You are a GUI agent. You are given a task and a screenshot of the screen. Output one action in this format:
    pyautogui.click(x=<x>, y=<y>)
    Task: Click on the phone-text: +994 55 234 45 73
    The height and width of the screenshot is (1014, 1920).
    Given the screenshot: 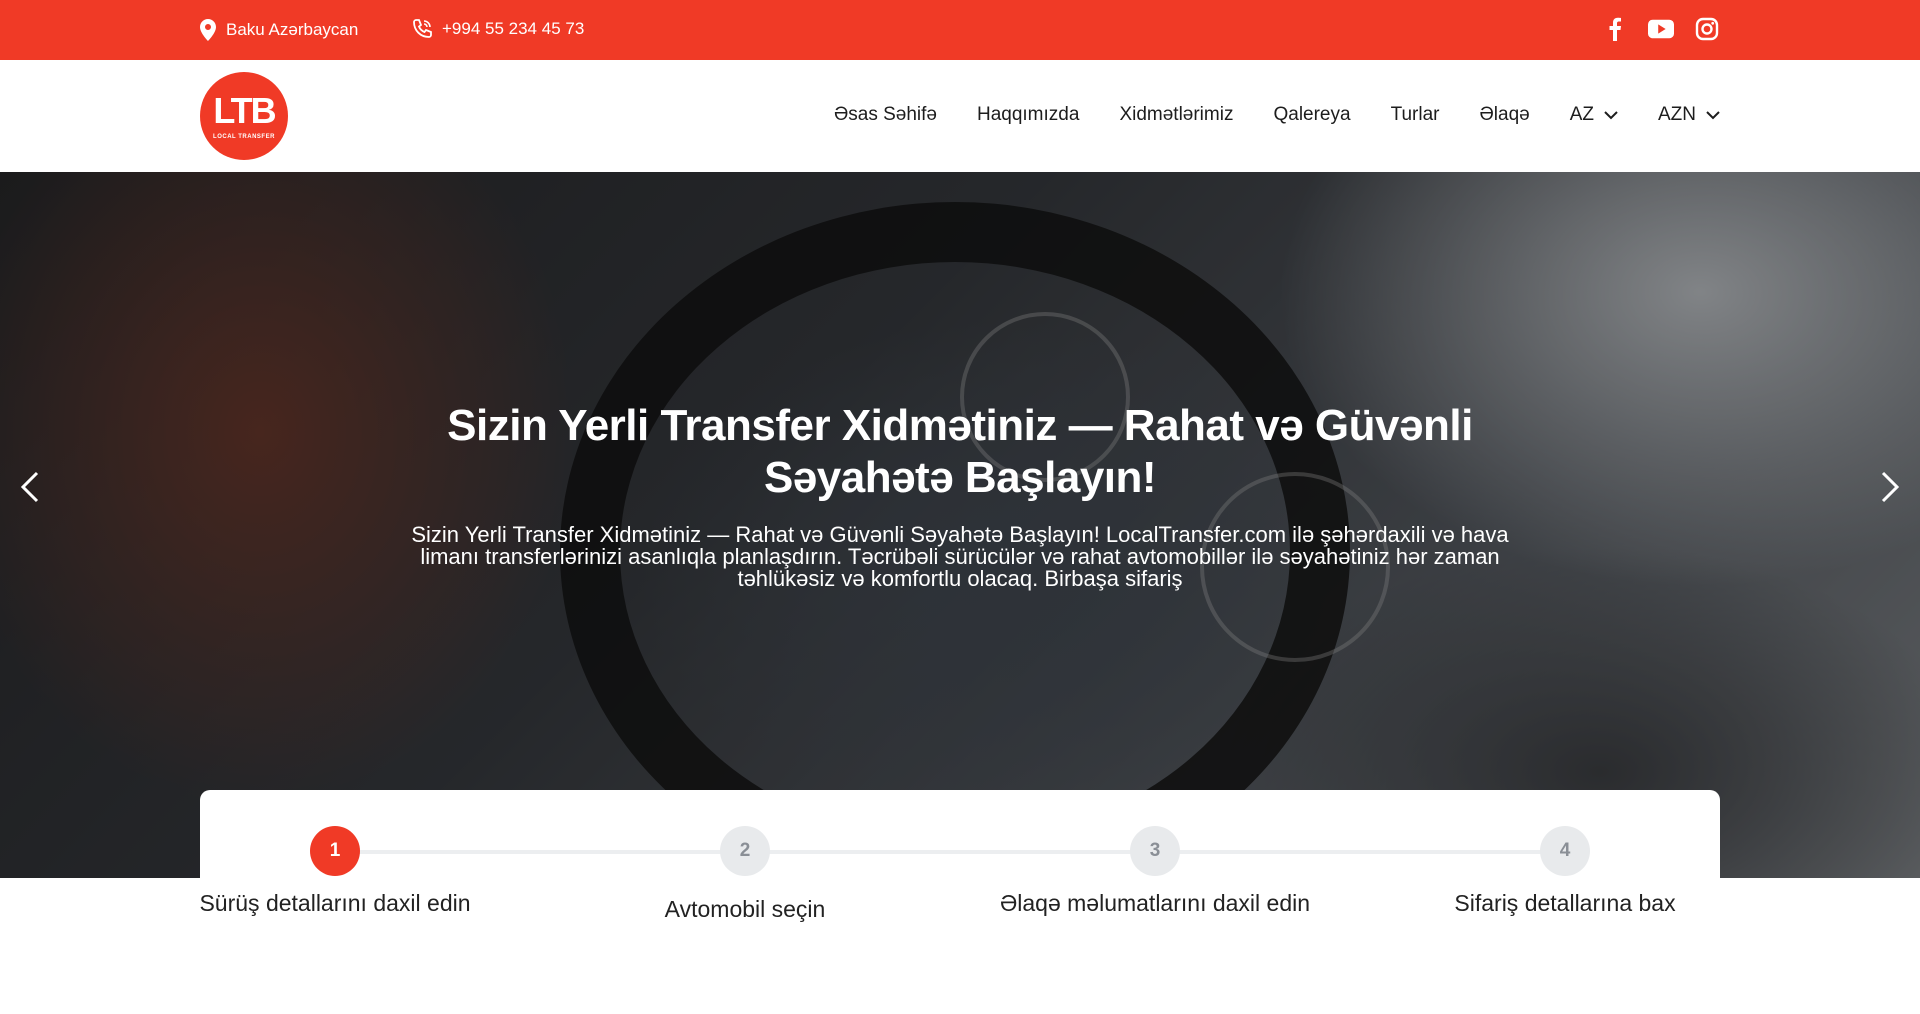 What is the action you would take?
    pyautogui.click(x=513, y=28)
    